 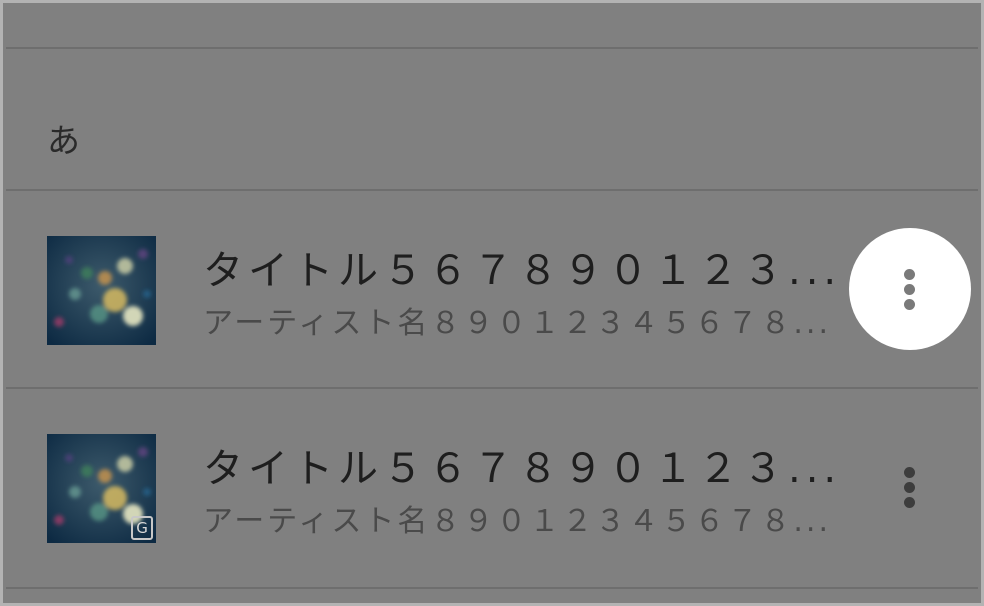 I want to click on album-artwork-thumbnail: G, so click(x=101, y=488).